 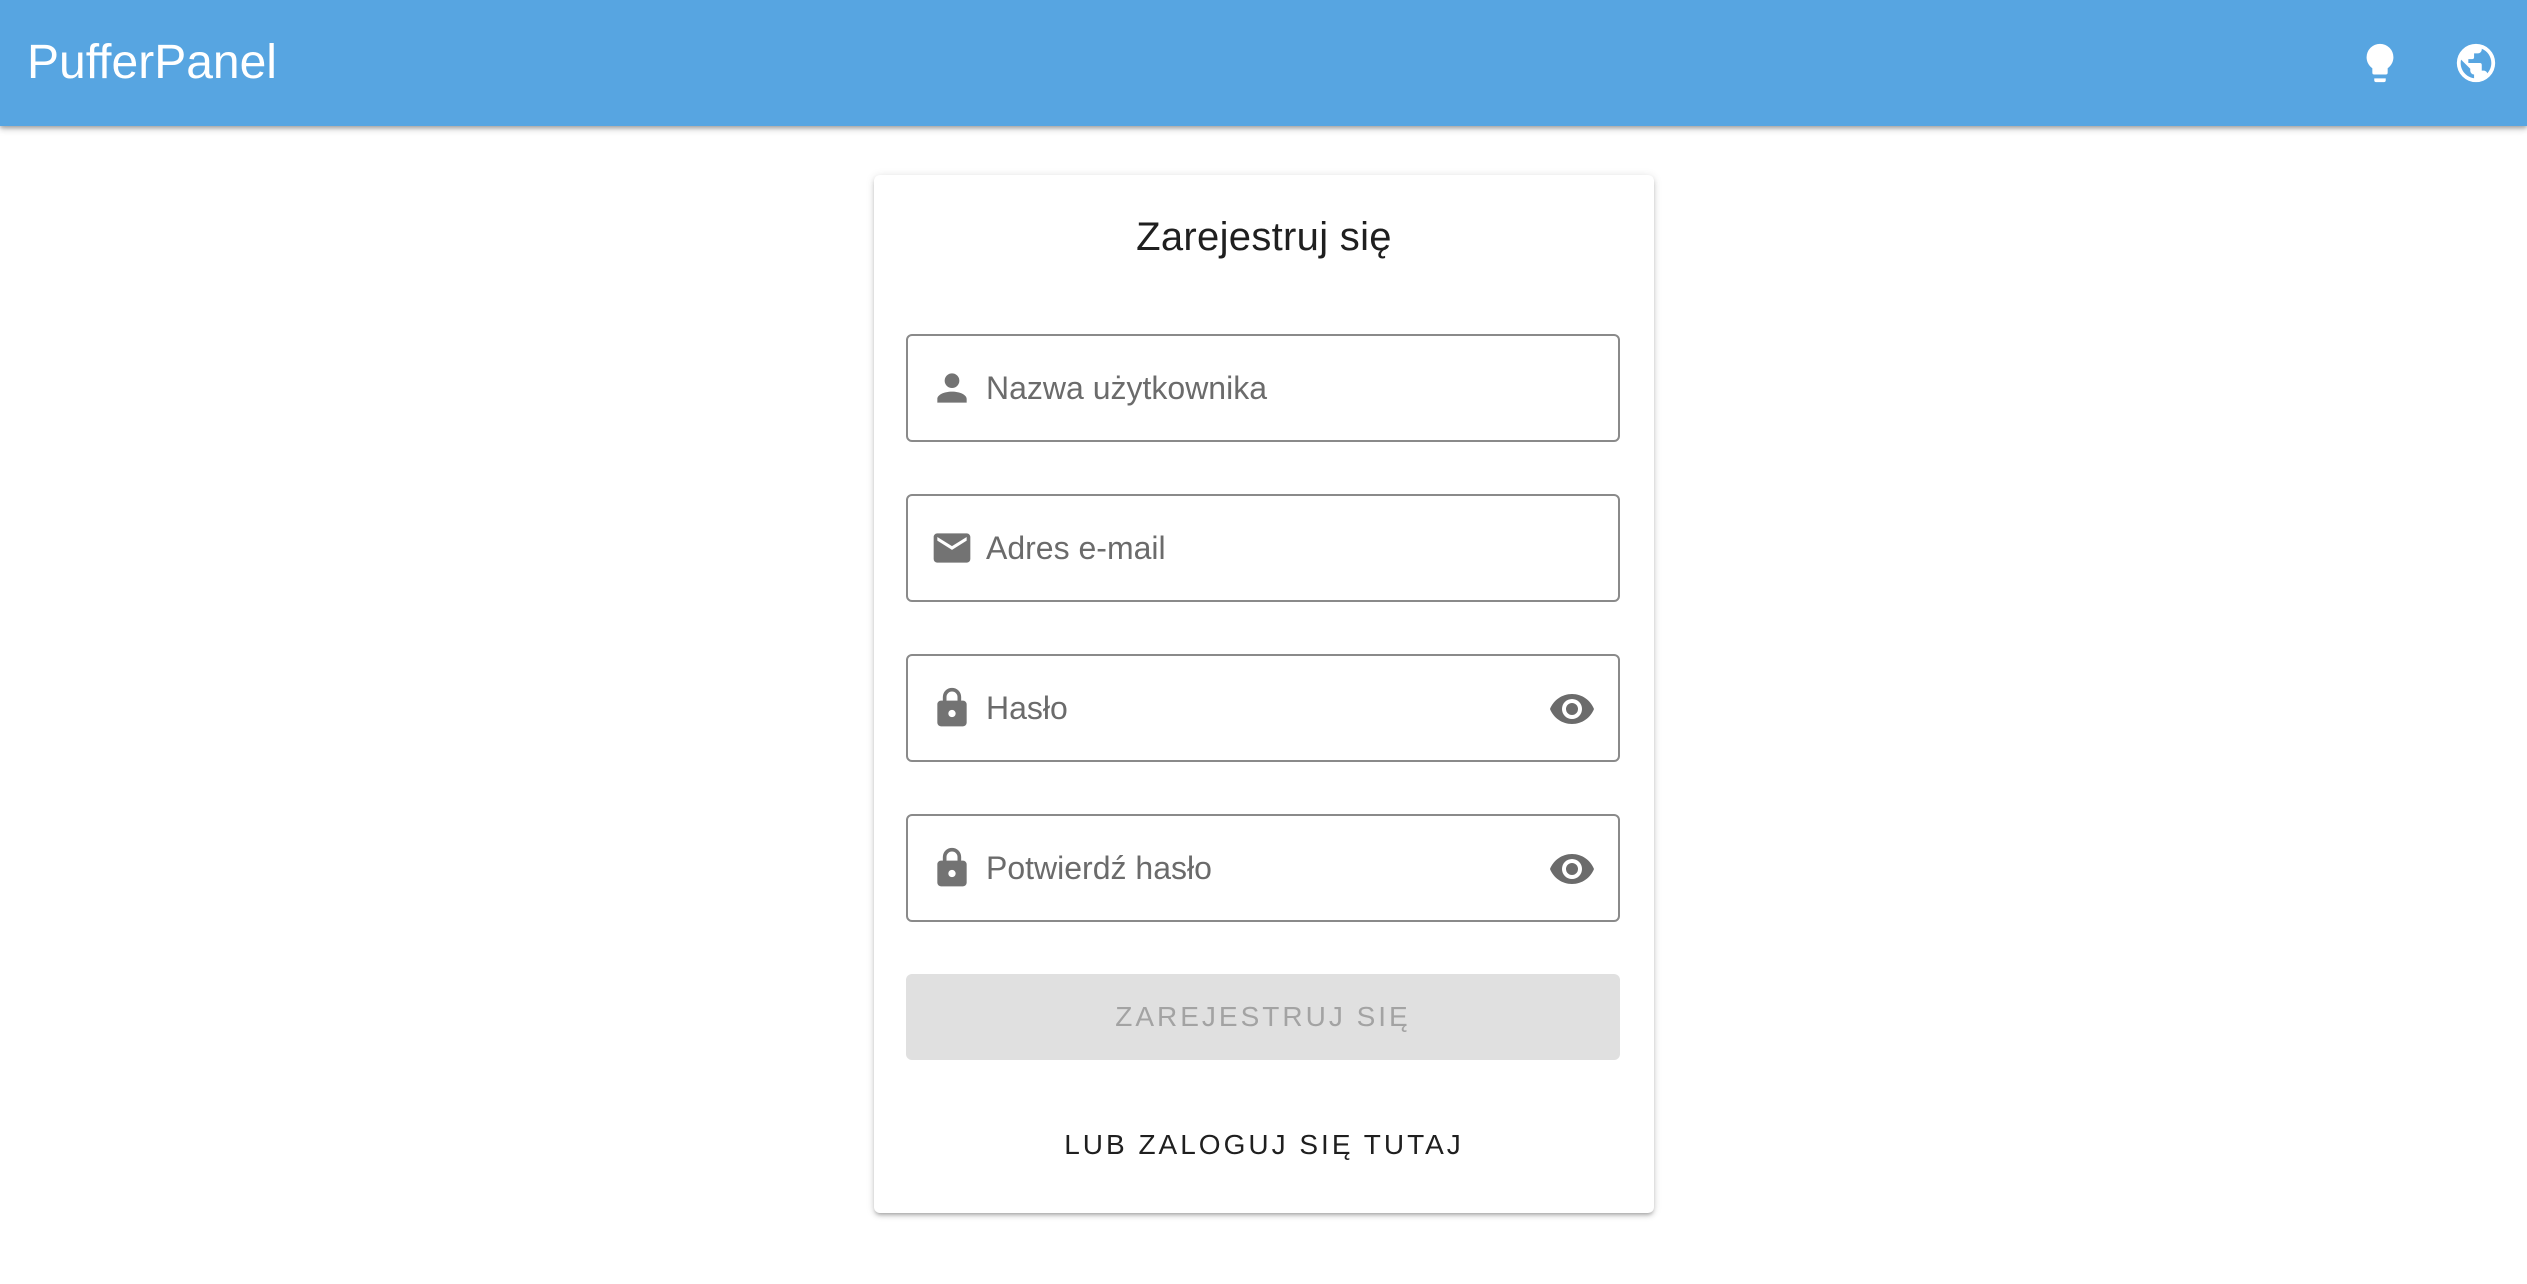 What do you see at coordinates (1263, 63) in the screenshot?
I see `app-bar: PufferPanel` at bounding box center [1263, 63].